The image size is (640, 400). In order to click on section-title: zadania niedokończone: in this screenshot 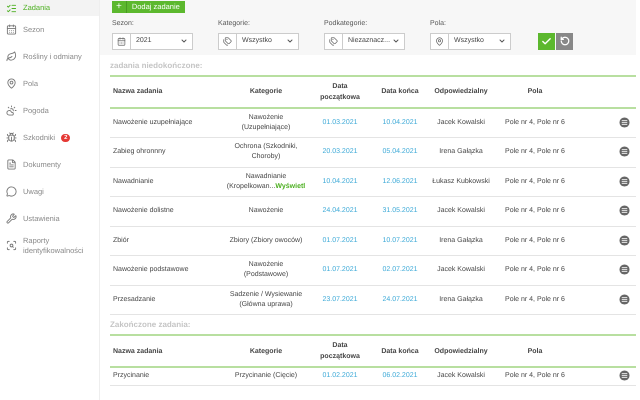, I will do `click(157, 66)`.